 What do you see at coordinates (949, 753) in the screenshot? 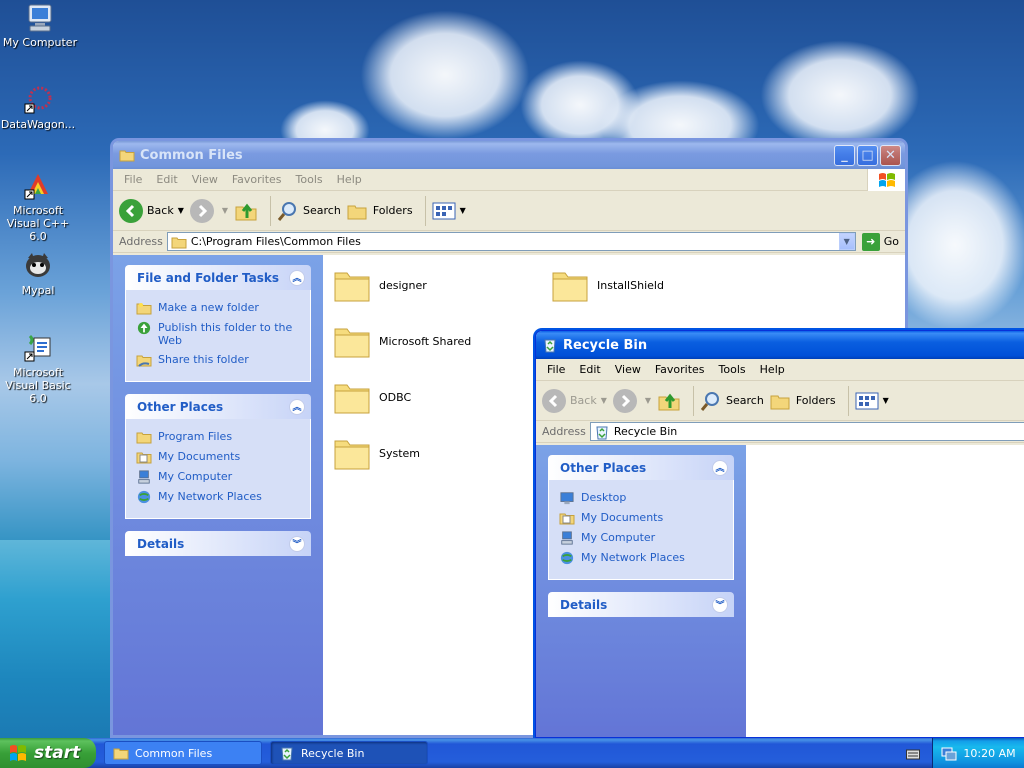
I see `network-tray-icon` at bounding box center [949, 753].